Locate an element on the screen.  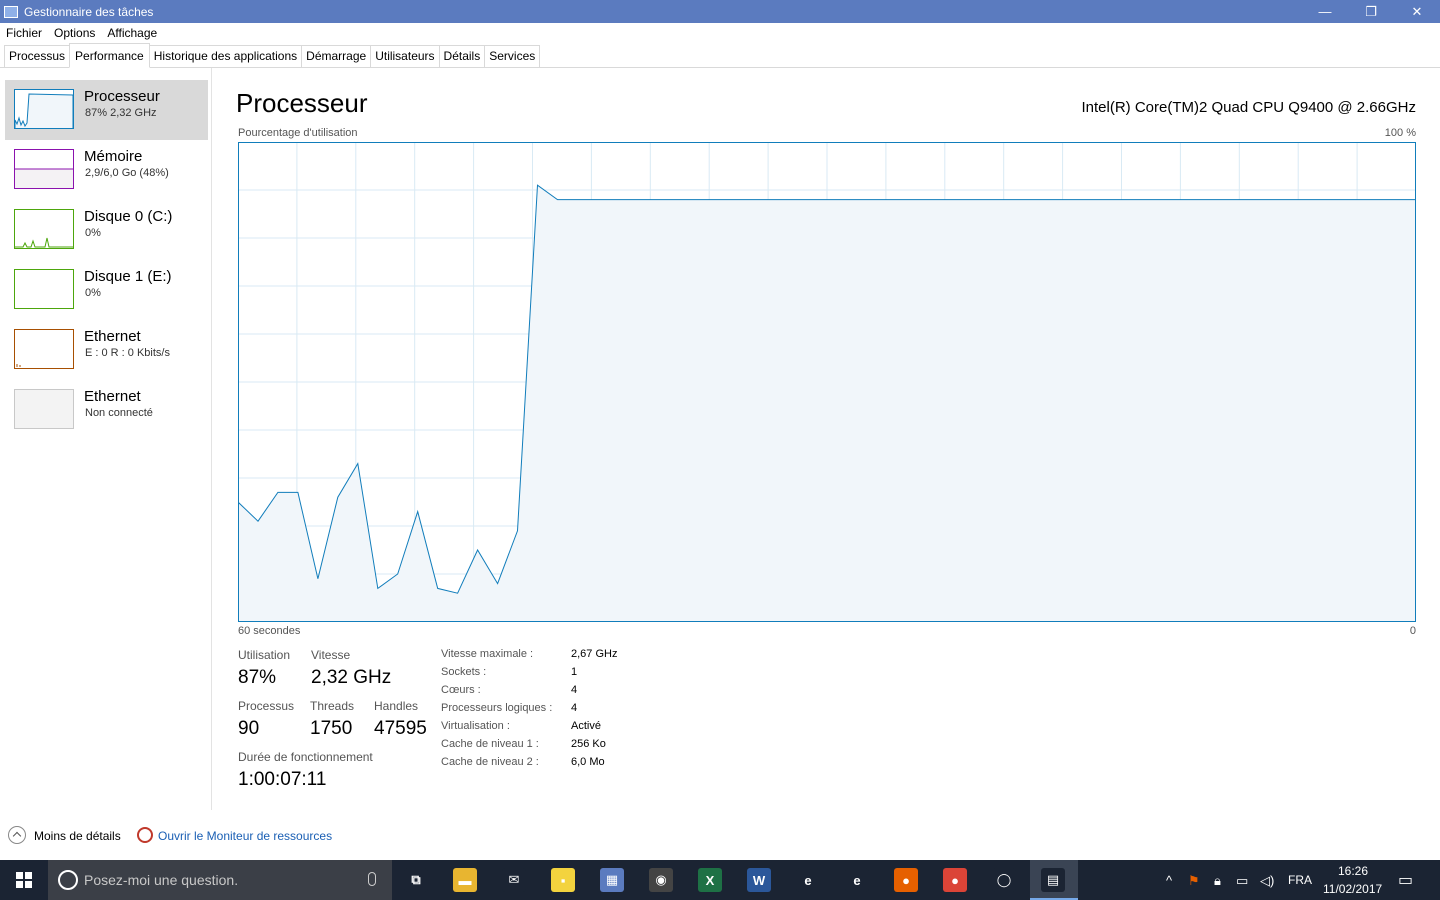
excel-icon: X is located at coordinates (710, 880).